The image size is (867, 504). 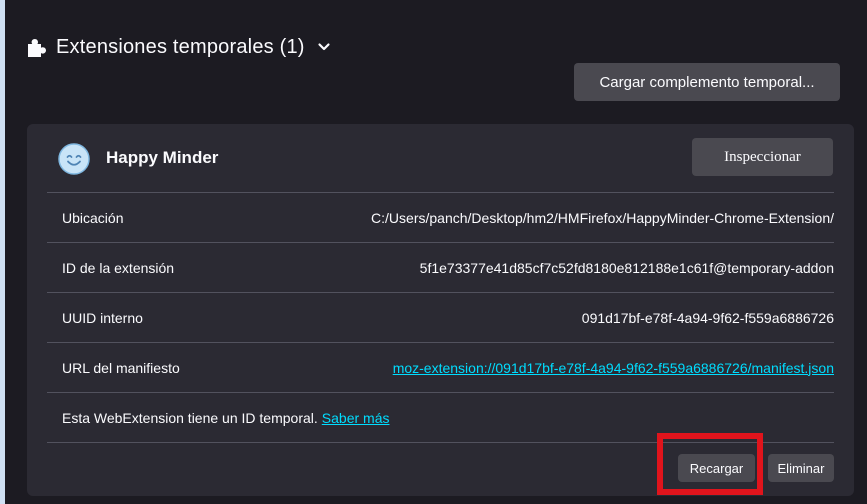 I want to click on section-title: Extensiones temporales (1), so click(x=180, y=46).